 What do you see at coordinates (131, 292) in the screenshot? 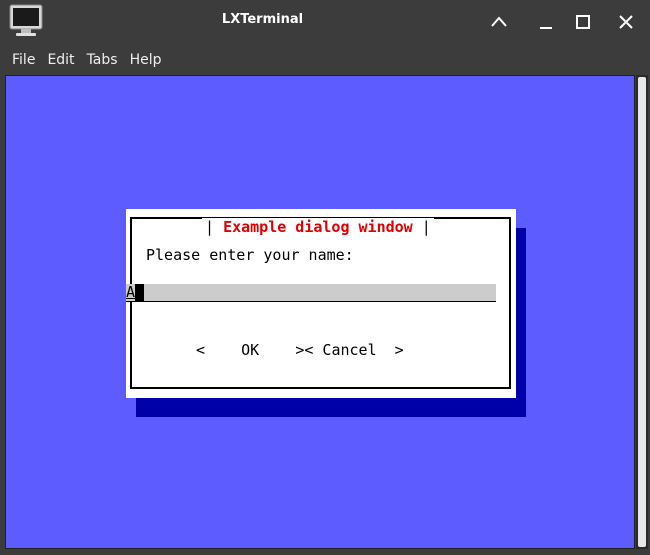
I see `name-input-value: A` at bounding box center [131, 292].